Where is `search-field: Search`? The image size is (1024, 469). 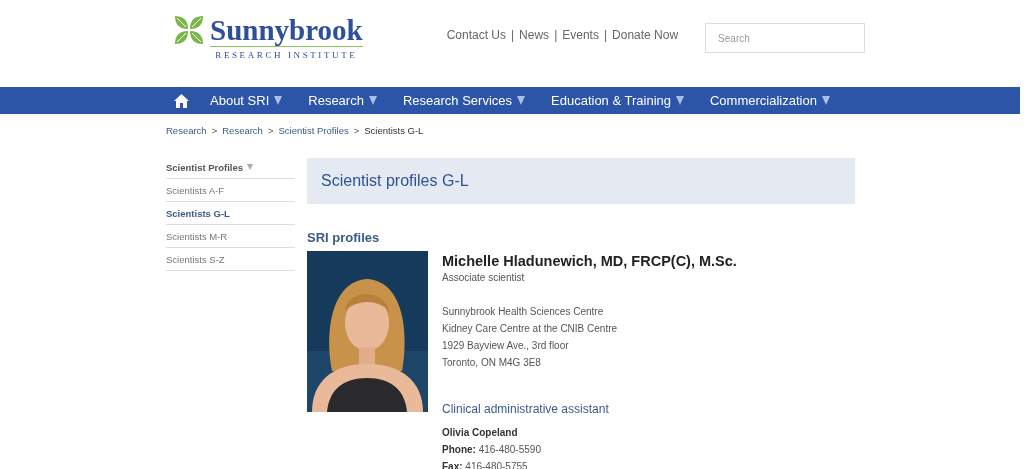
search-field: Search is located at coordinates (785, 38).